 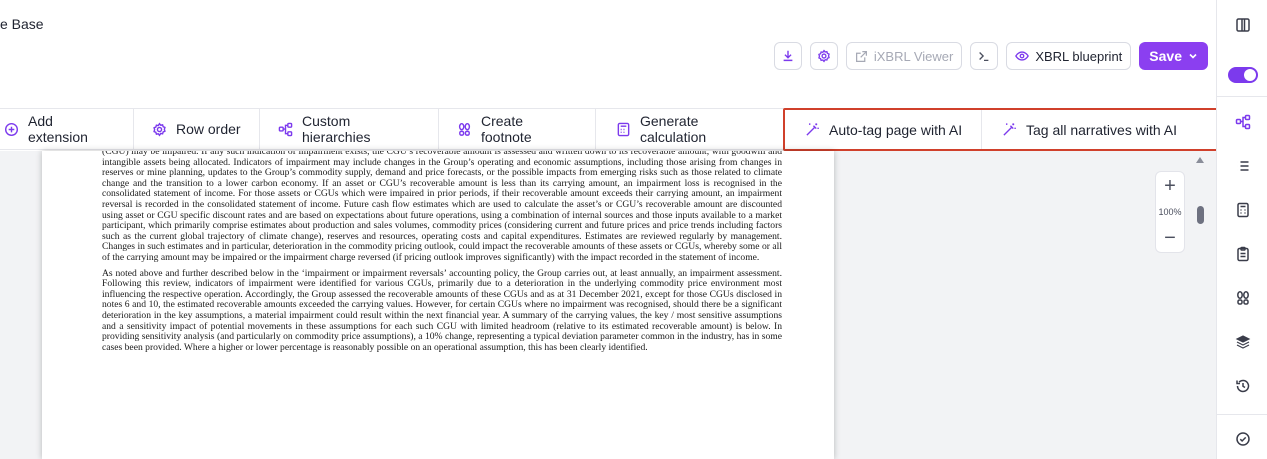 I want to click on sidebar-item-layers, so click(x=1243, y=342).